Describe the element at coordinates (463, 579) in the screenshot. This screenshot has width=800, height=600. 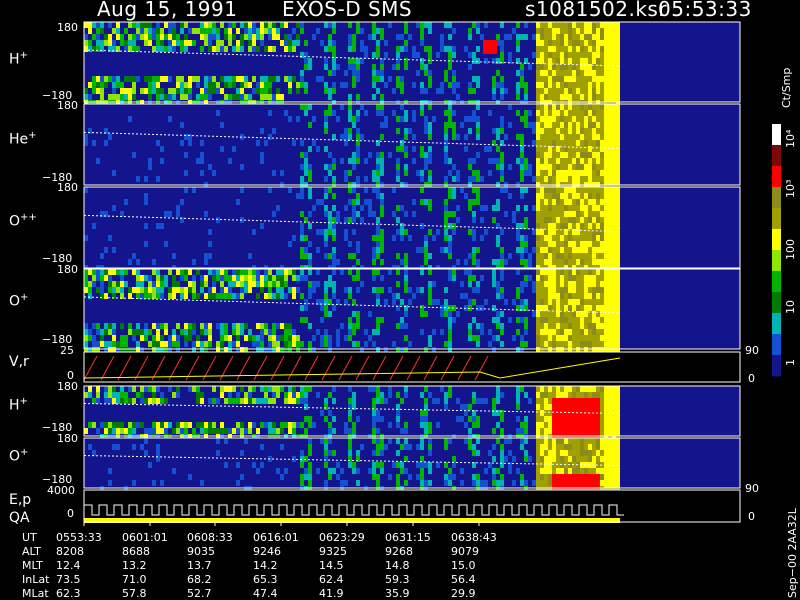
I see `table-cell: 56.4` at that location.